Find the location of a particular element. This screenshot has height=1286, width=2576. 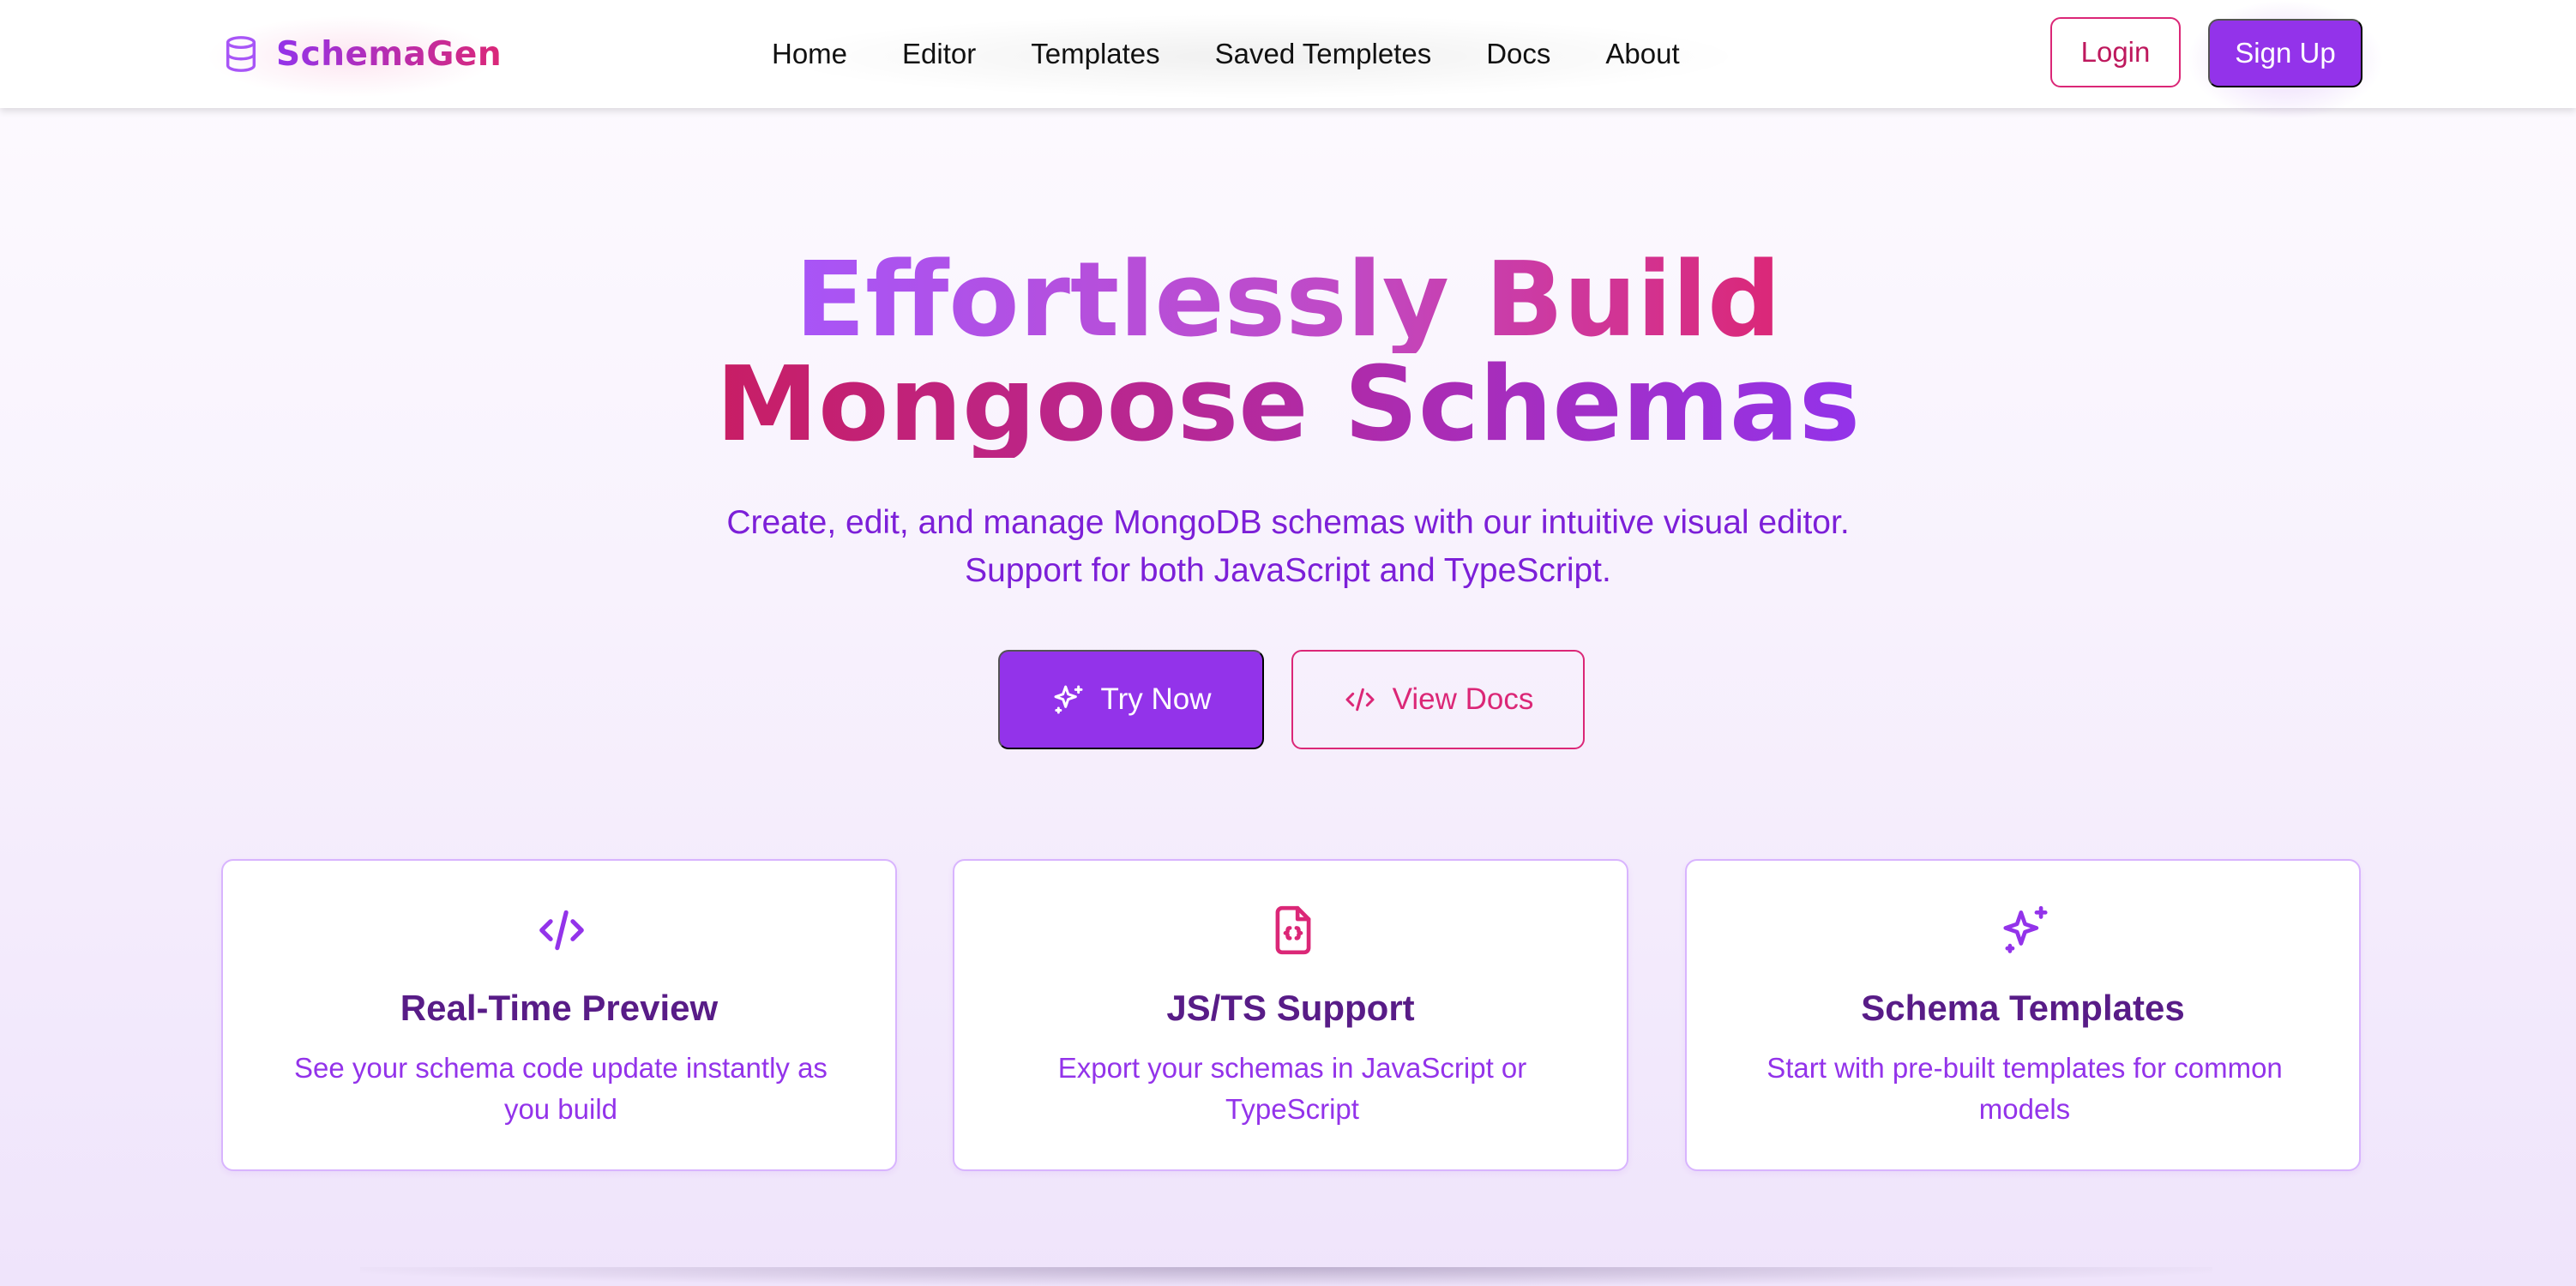

feature-title: JS/TS Support is located at coordinates (1290, 1008).